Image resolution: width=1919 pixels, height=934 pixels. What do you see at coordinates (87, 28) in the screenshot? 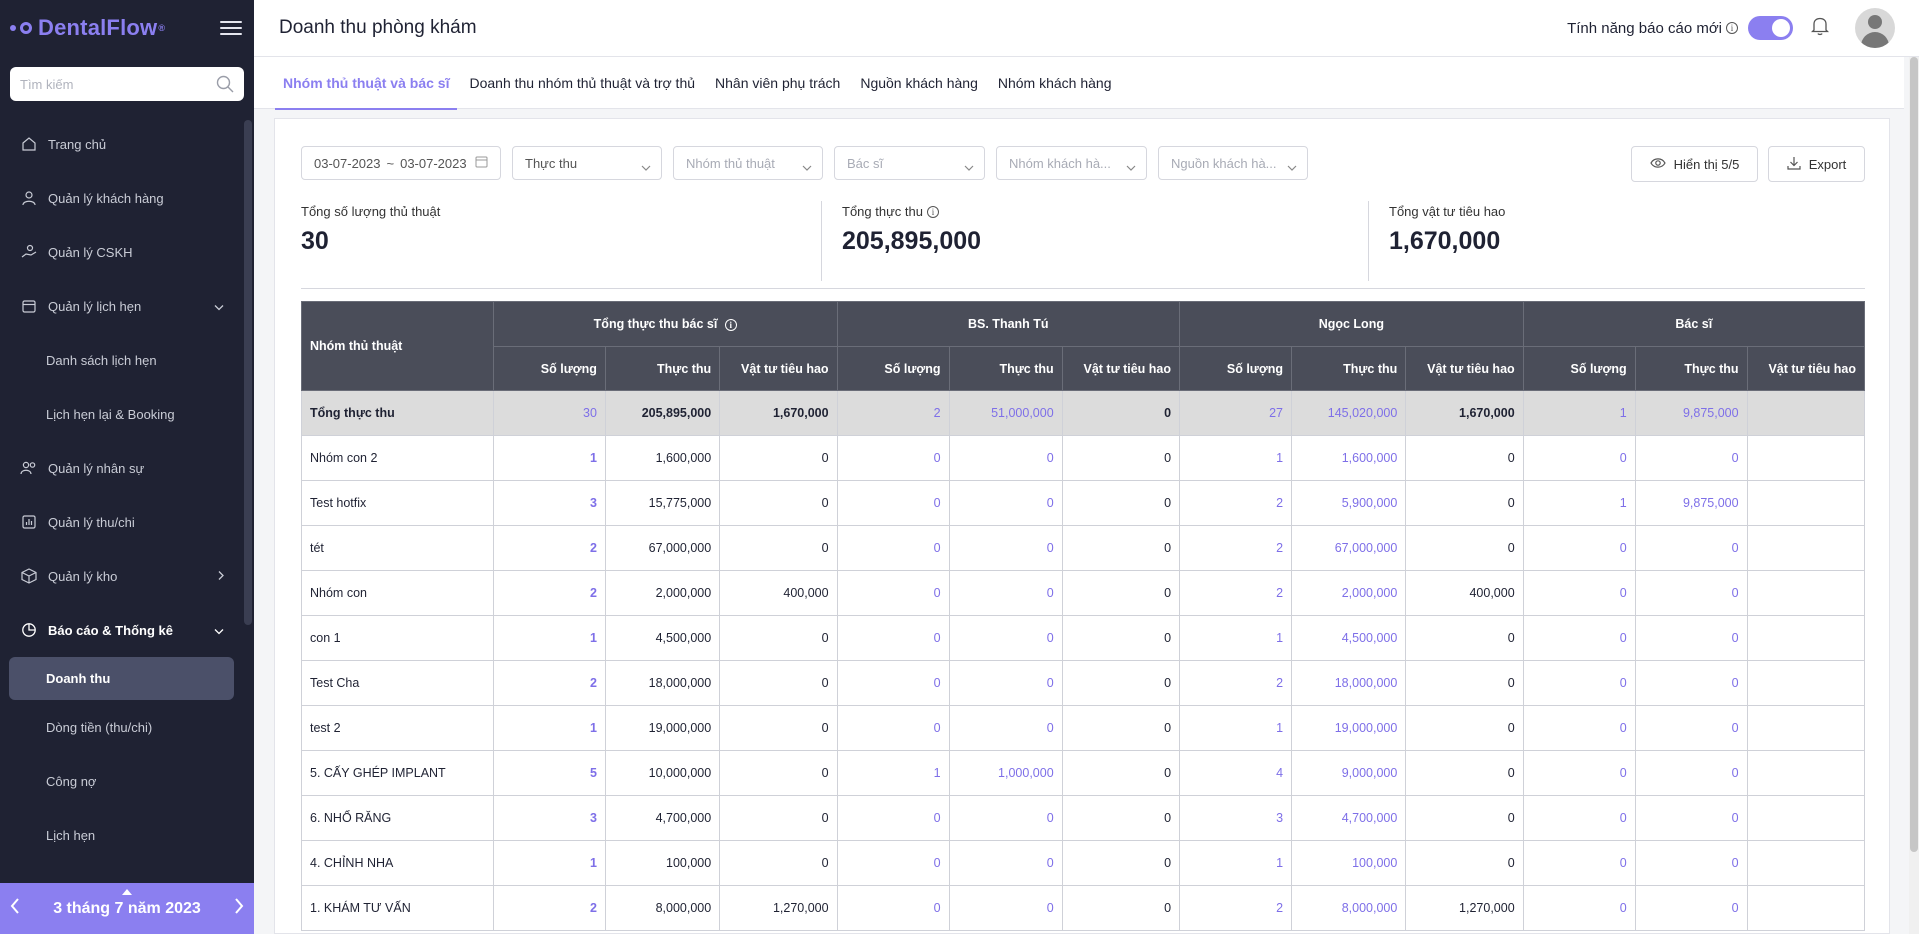
I see `logo: DentalFlow ®` at bounding box center [87, 28].